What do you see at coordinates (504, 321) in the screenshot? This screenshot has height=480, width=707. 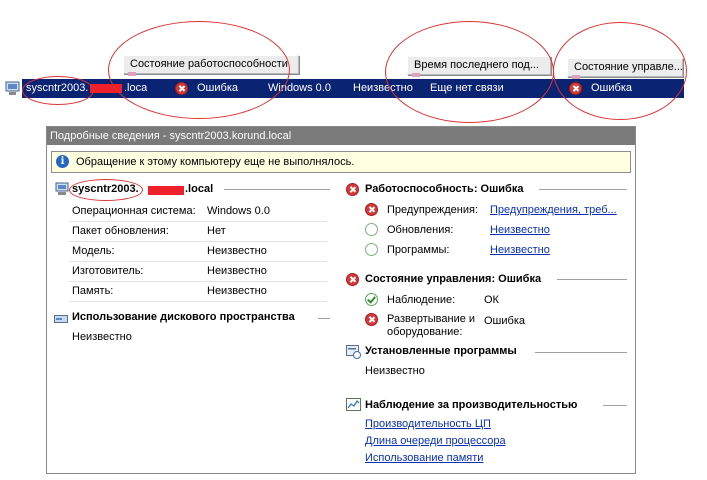 I see `management-value-deploy: Ошибка` at bounding box center [504, 321].